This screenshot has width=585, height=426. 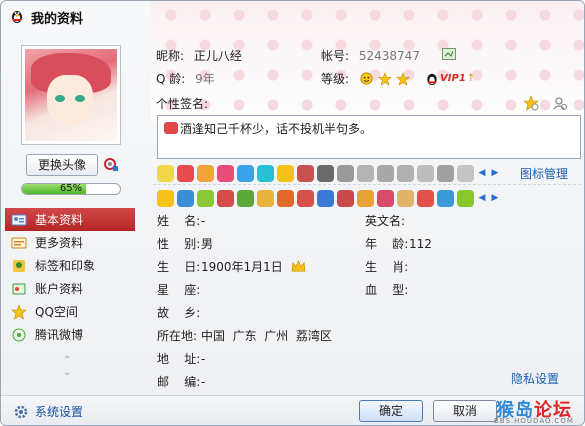 I want to click on avatar, so click(x=71, y=95).